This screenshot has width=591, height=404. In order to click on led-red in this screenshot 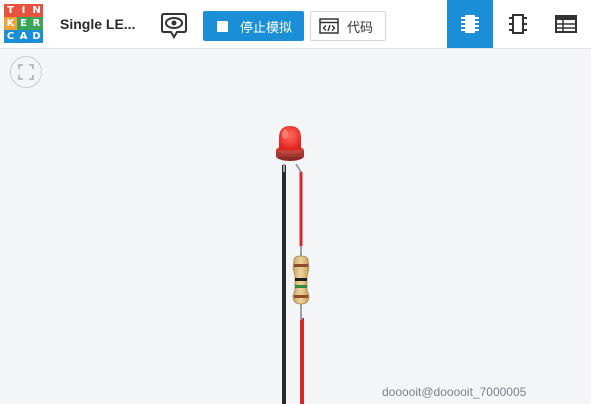, I will do `click(290, 143)`.